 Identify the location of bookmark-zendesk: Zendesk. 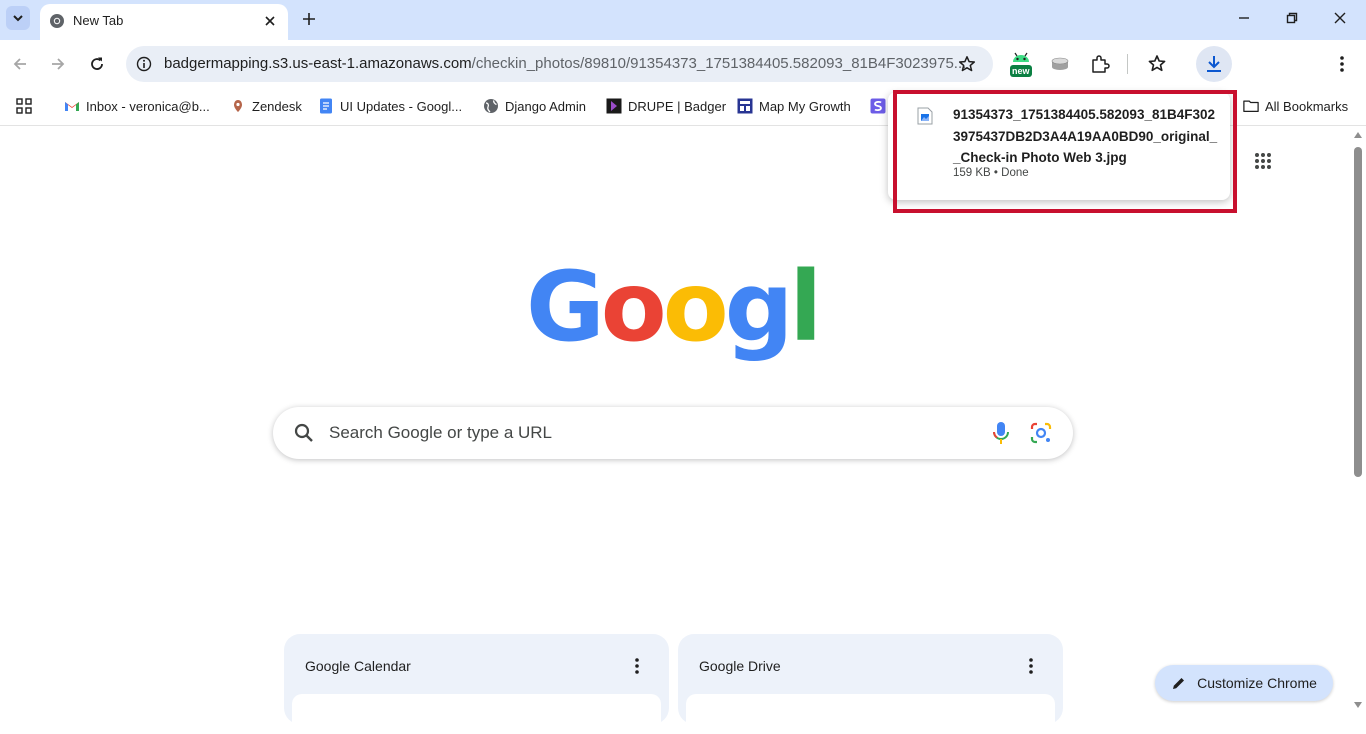
(266, 106).